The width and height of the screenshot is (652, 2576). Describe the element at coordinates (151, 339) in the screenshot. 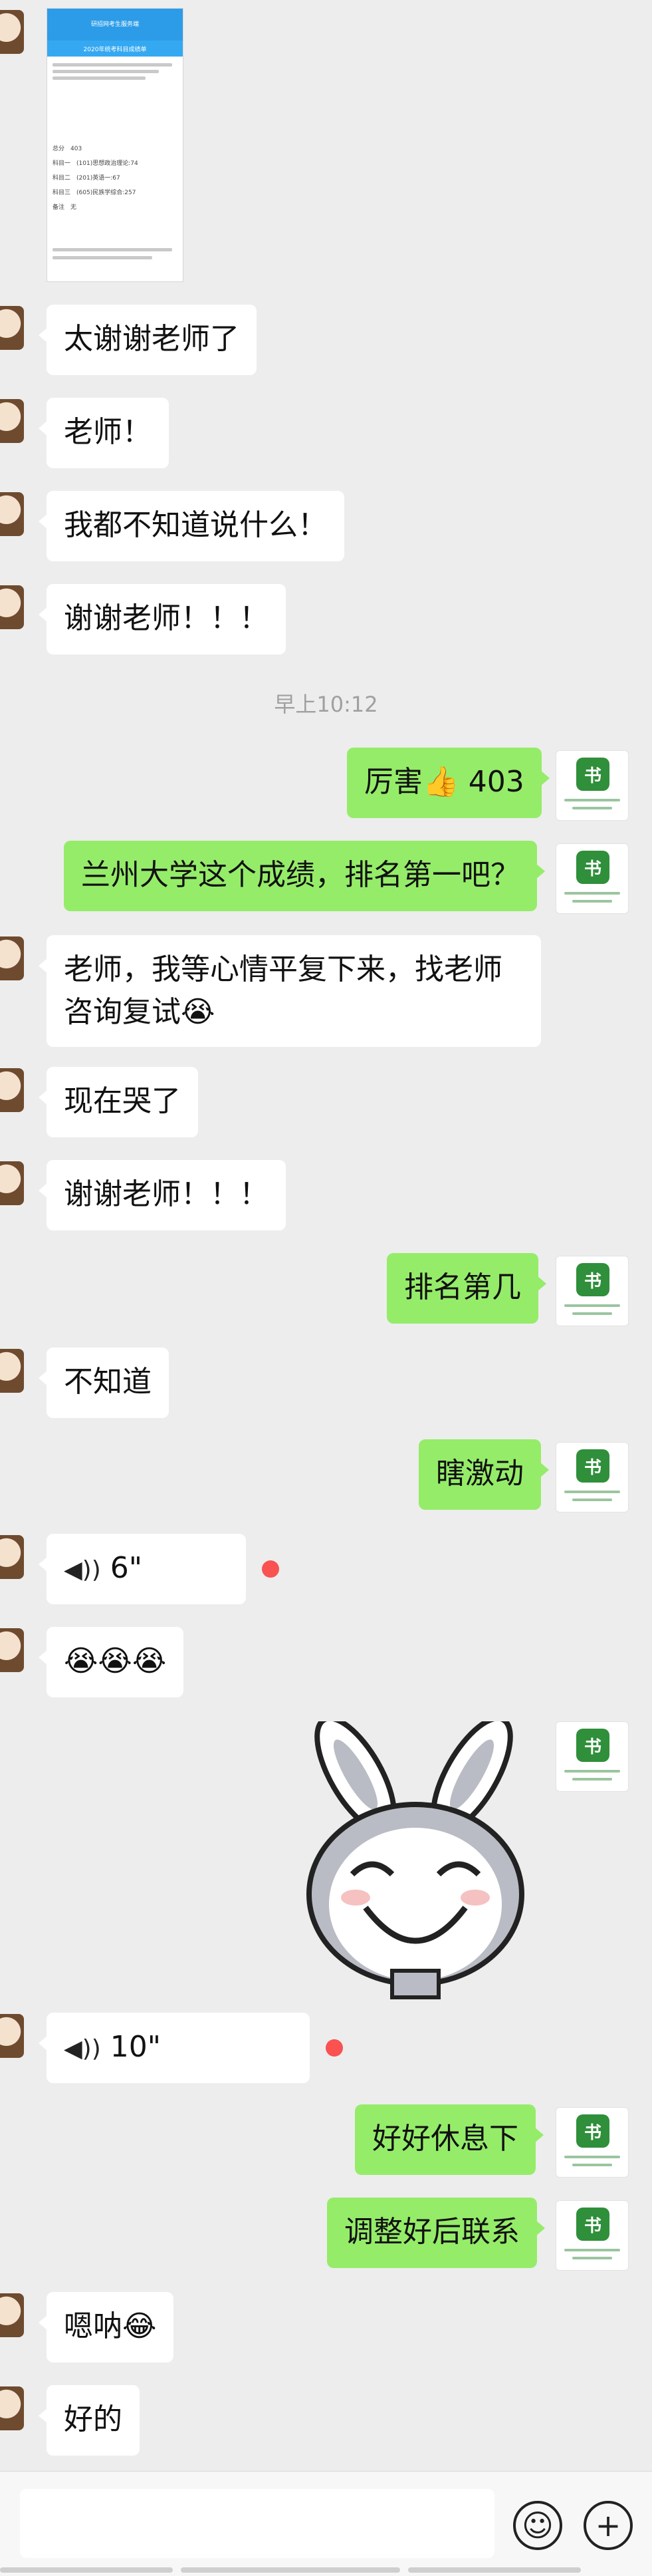

I see `message-text: 太谢谢老师了` at that location.